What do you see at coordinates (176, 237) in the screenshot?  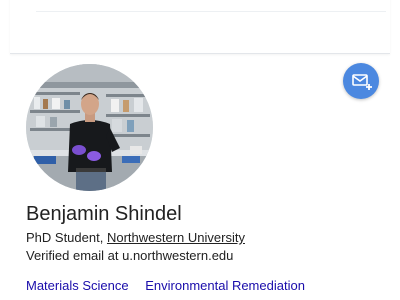 I see `institution-link: Northwestern University` at bounding box center [176, 237].